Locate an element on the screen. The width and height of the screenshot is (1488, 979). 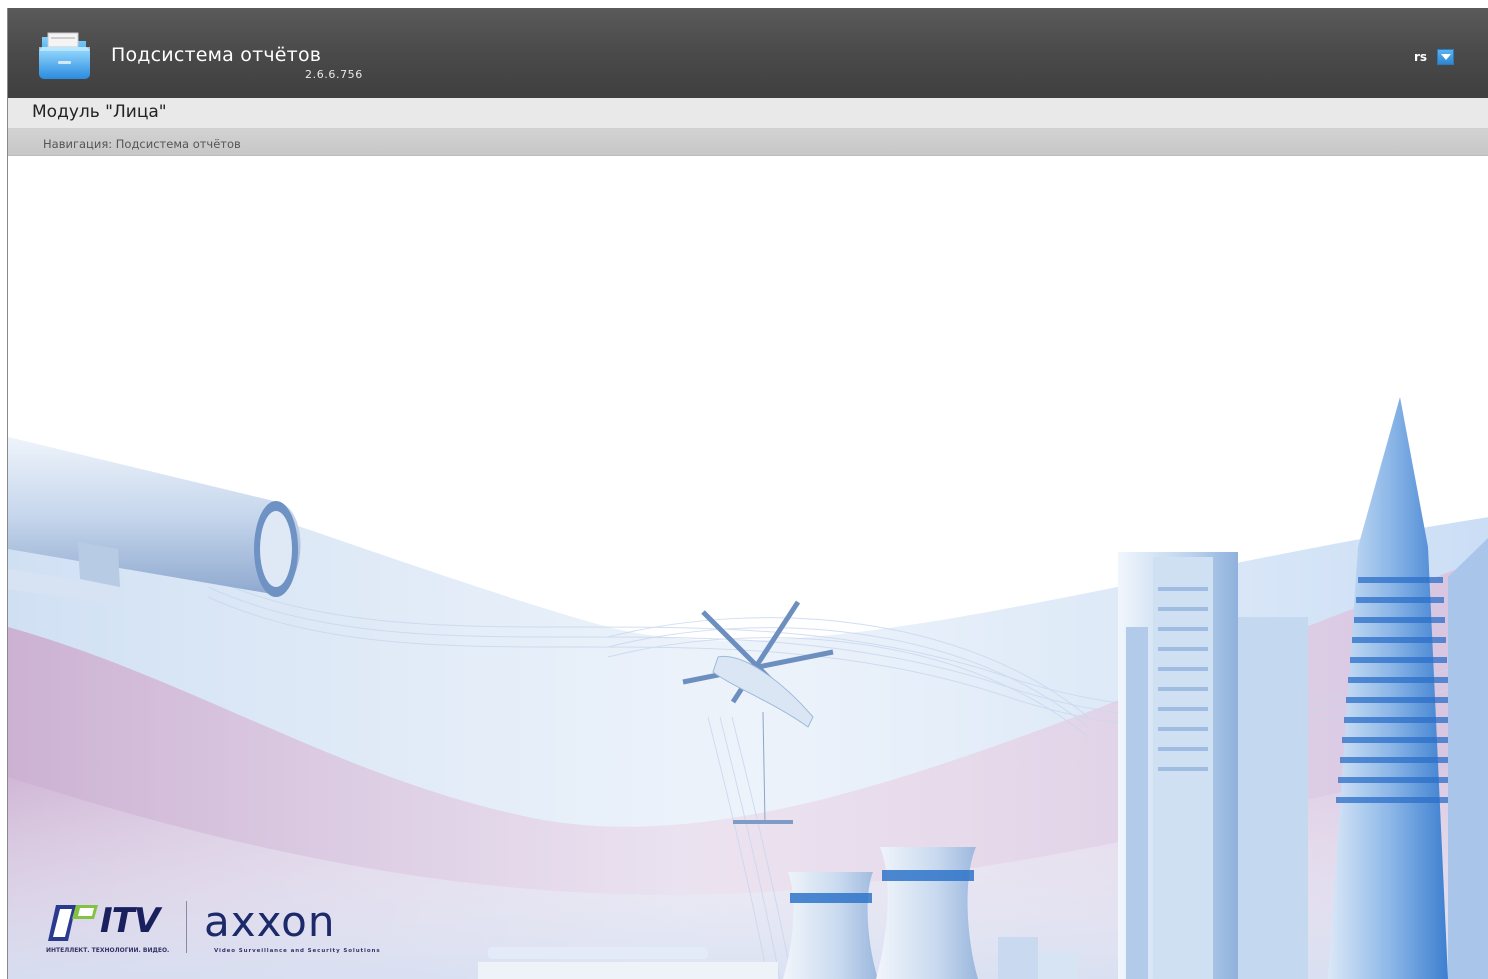
app-version: 2.6.6.756 is located at coordinates (334, 74).